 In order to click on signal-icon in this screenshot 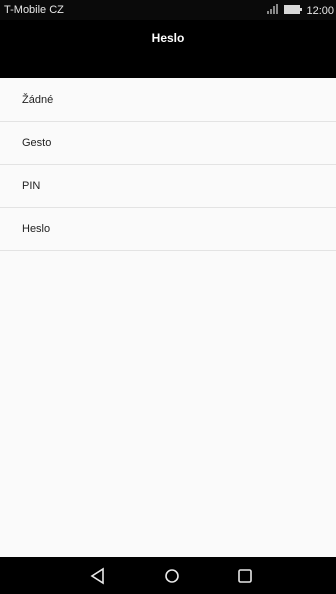, I will do `click(273, 10)`.